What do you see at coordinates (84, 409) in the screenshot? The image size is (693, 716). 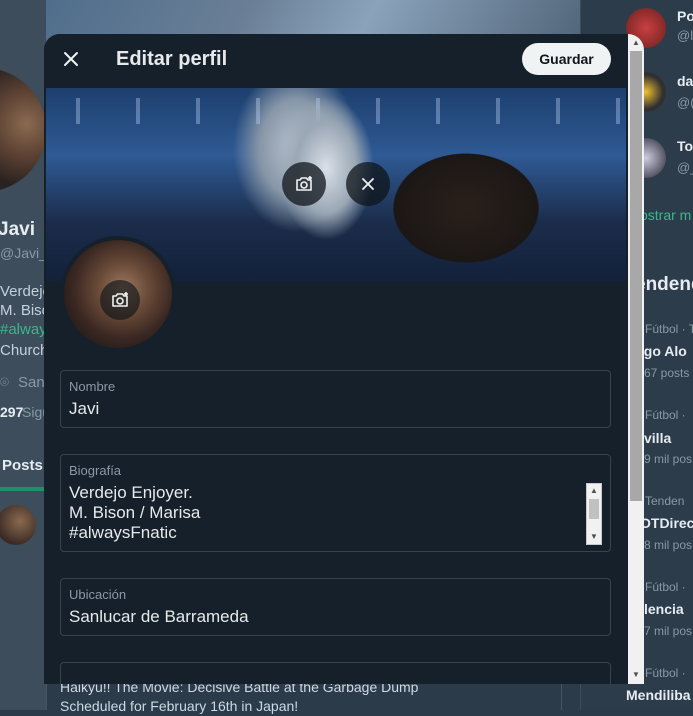 I see `name-field-value: Javi` at bounding box center [84, 409].